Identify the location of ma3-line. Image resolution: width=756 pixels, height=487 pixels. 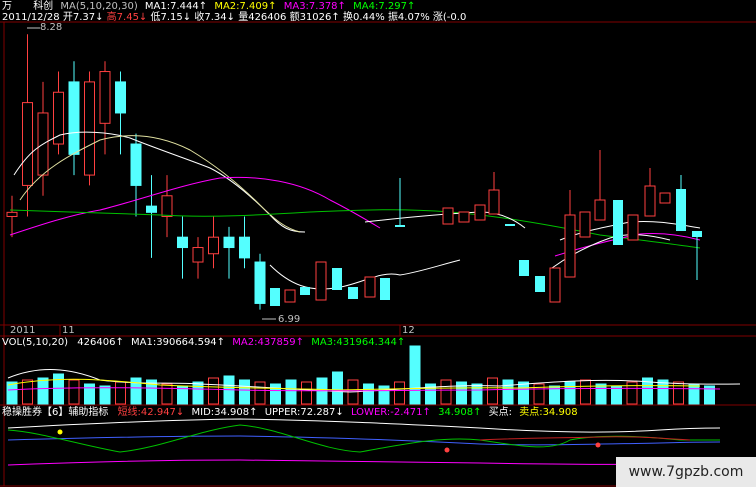
(195, 206).